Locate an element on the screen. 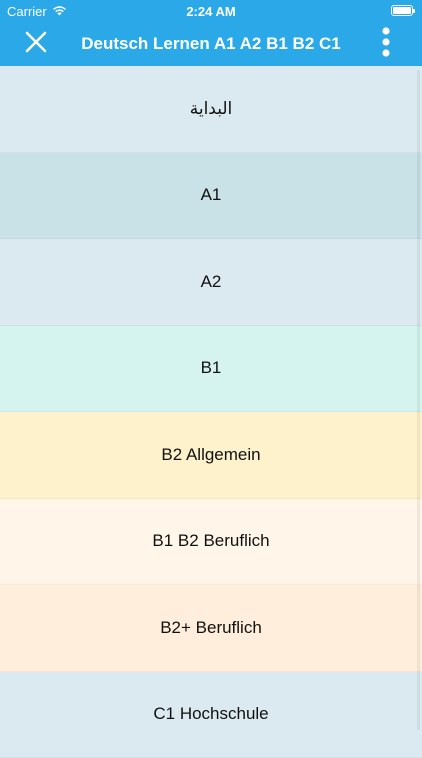 This screenshot has height=758, width=422. battery-icon is located at coordinates (402, 10).